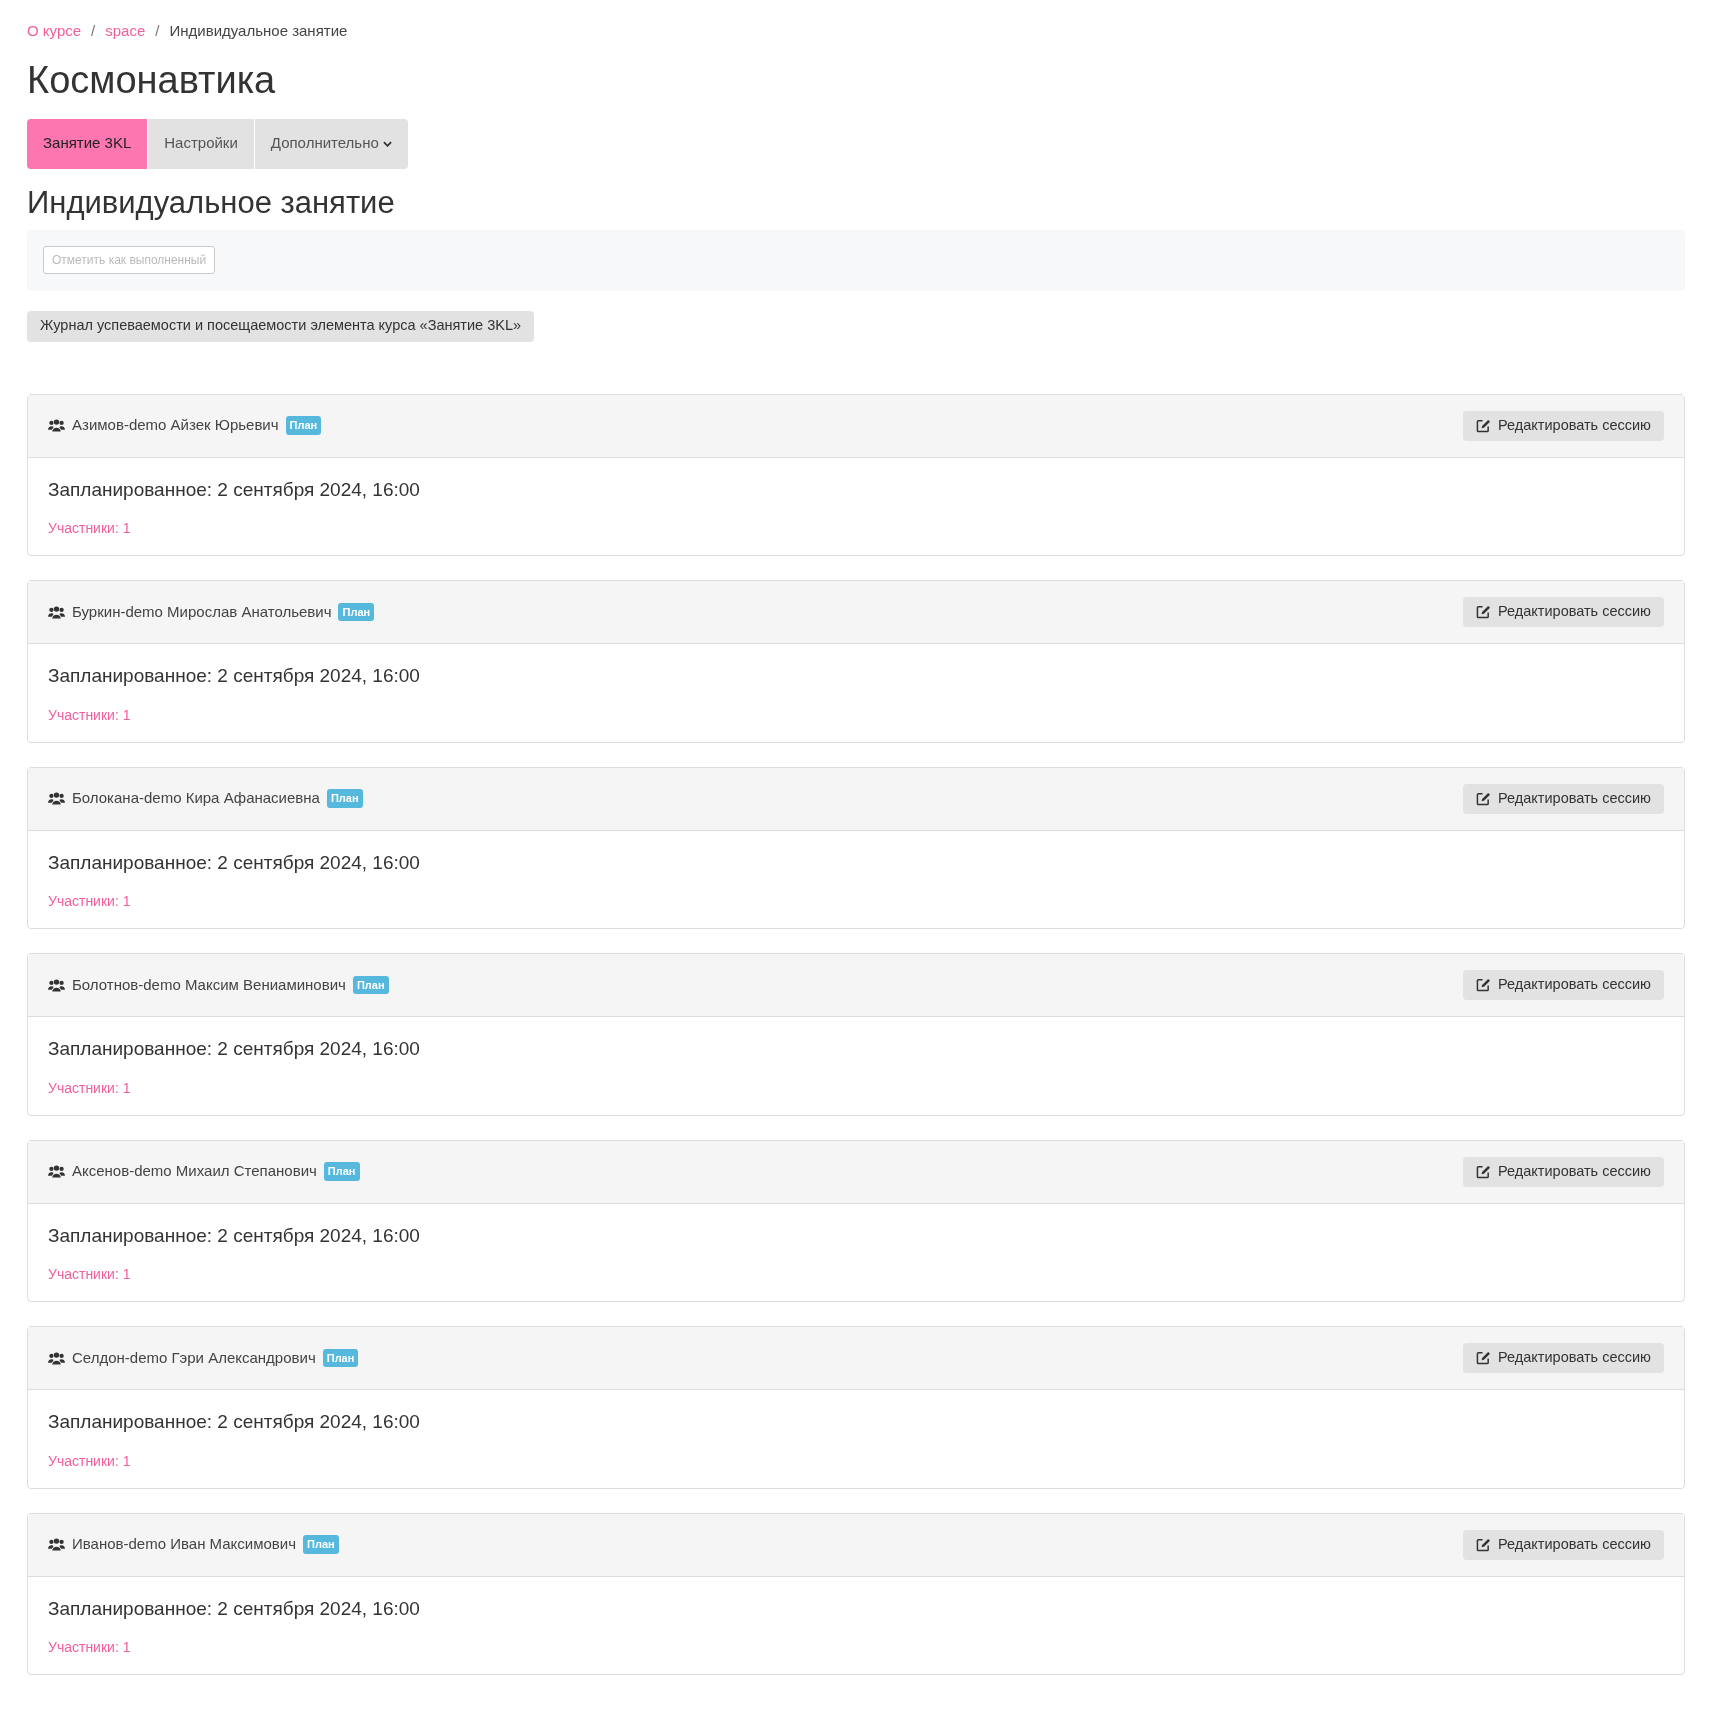 The height and width of the screenshot is (1728, 1723). Describe the element at coordinates (209, 984) in the screenshot. I see `student-name: Болотнов-demo Максим Вениаминович` at that location.